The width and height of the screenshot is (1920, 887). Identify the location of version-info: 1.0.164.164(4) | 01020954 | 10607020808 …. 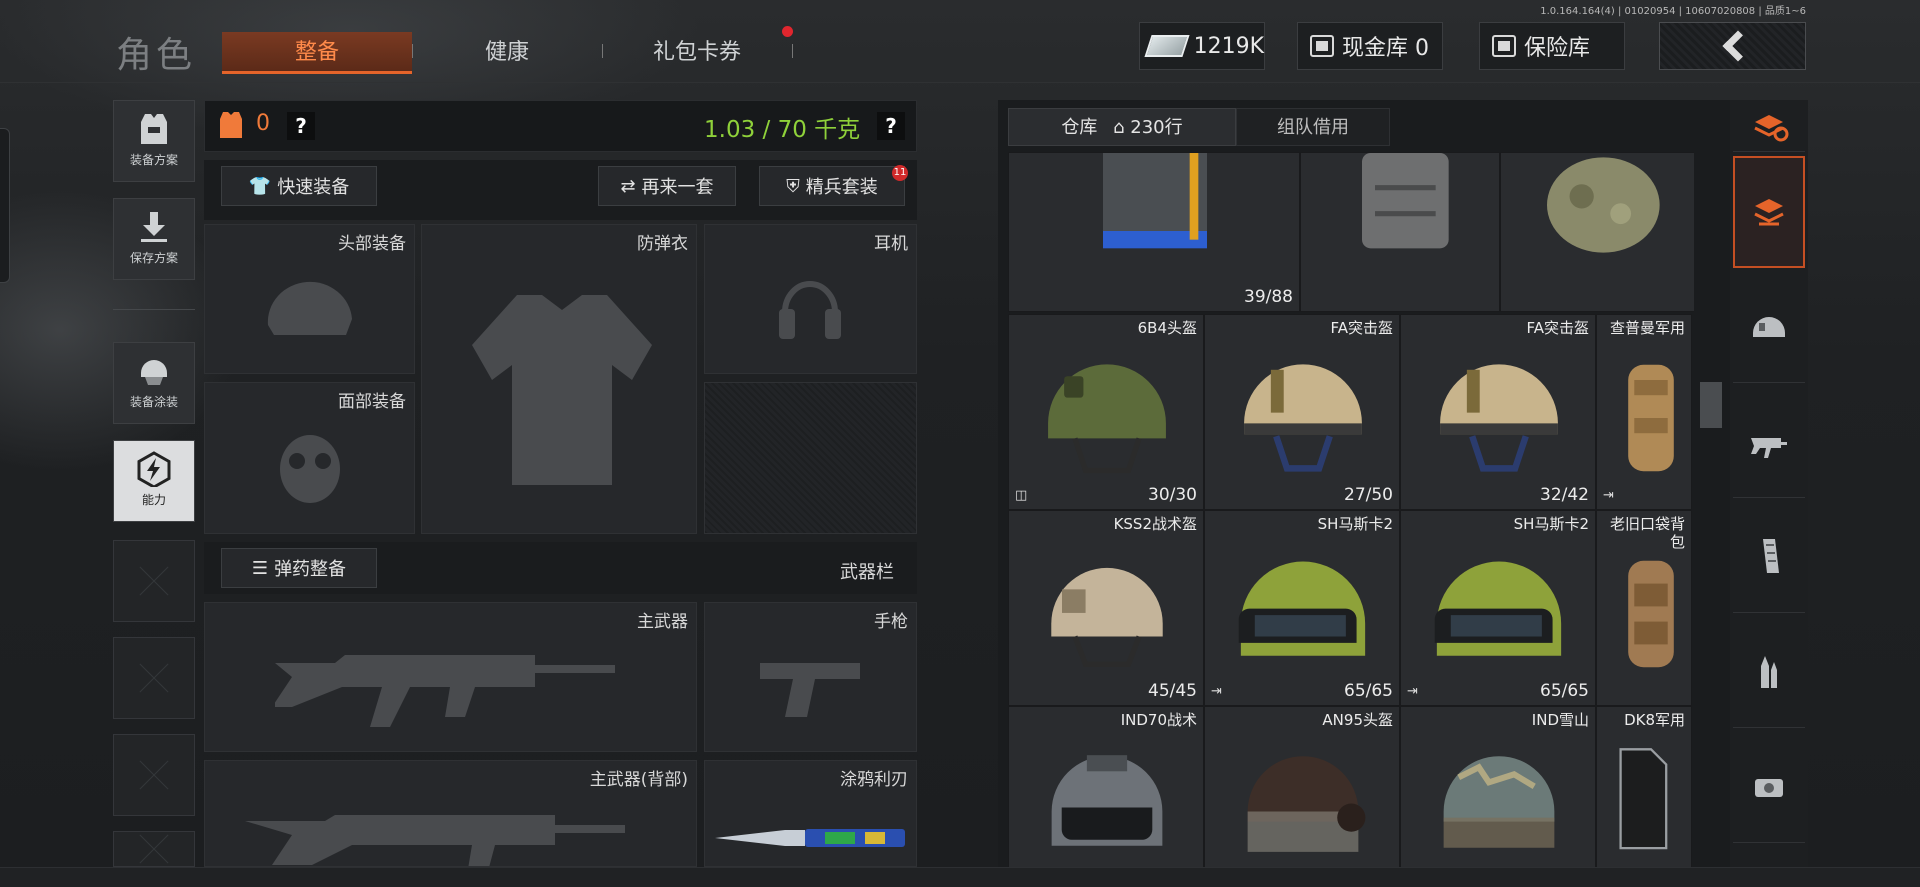
(1673, 11).